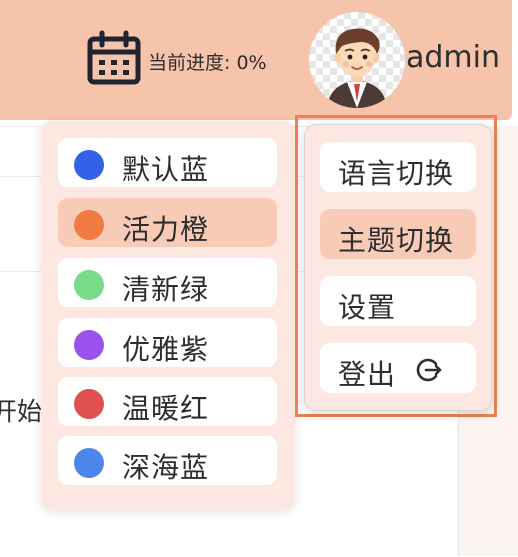  I want to click on theme-option-label: 优雅紫, so click(166, 349).